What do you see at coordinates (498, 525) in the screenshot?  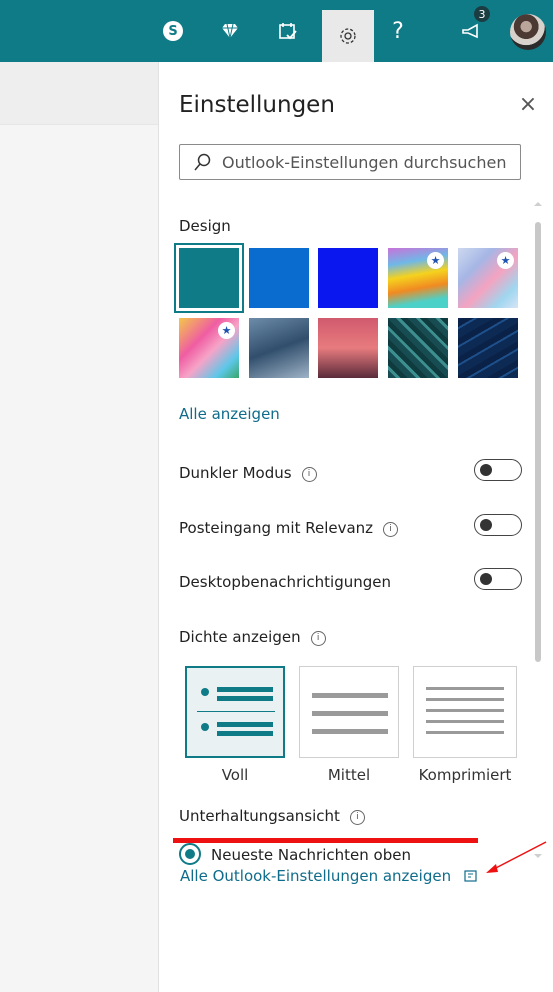 I see `focused-inbox-toggle` at bounding box center [498, 525].